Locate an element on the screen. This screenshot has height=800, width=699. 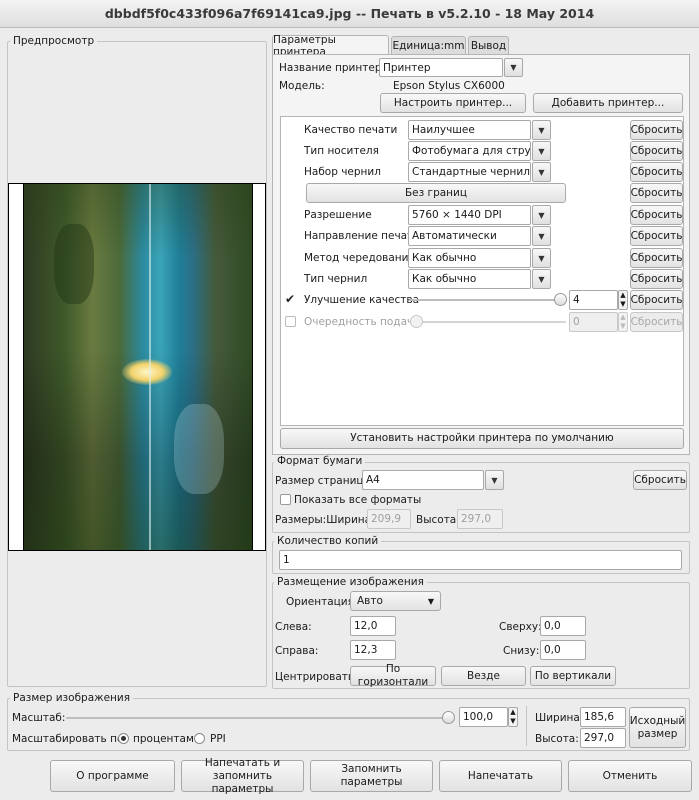
feed-order-spin: 0 is located at coordinates (593, 322).